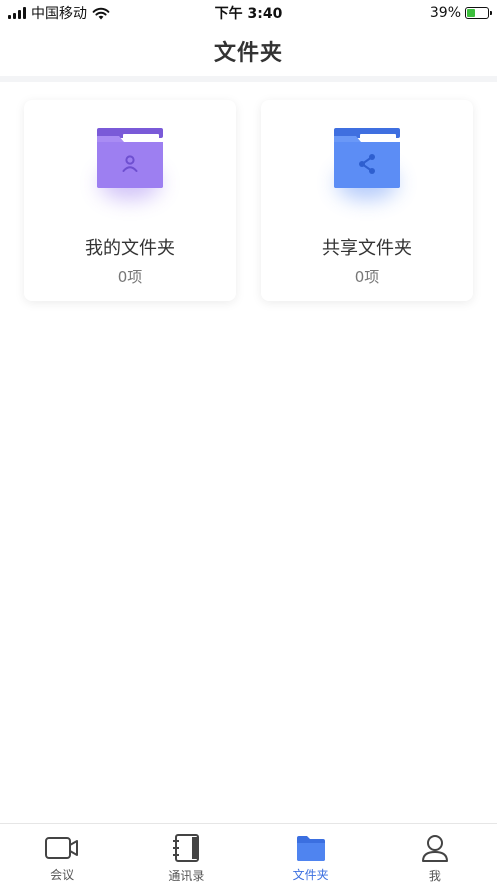 The image size is (497, 883). Describe the element at coordinates (367, 248) in the screenshot. I see `shared-folder-title: 共享文件夹` at that location.